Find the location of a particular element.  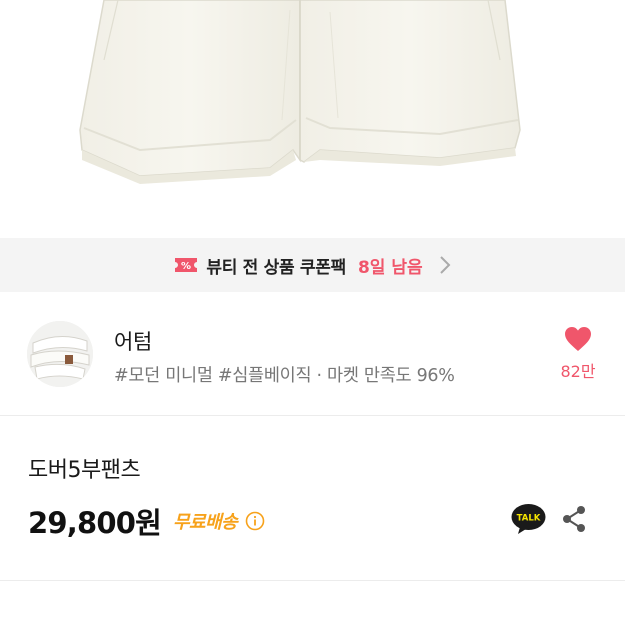

free-shipping-label: 무료배송 is located at coordinates (205, 522).